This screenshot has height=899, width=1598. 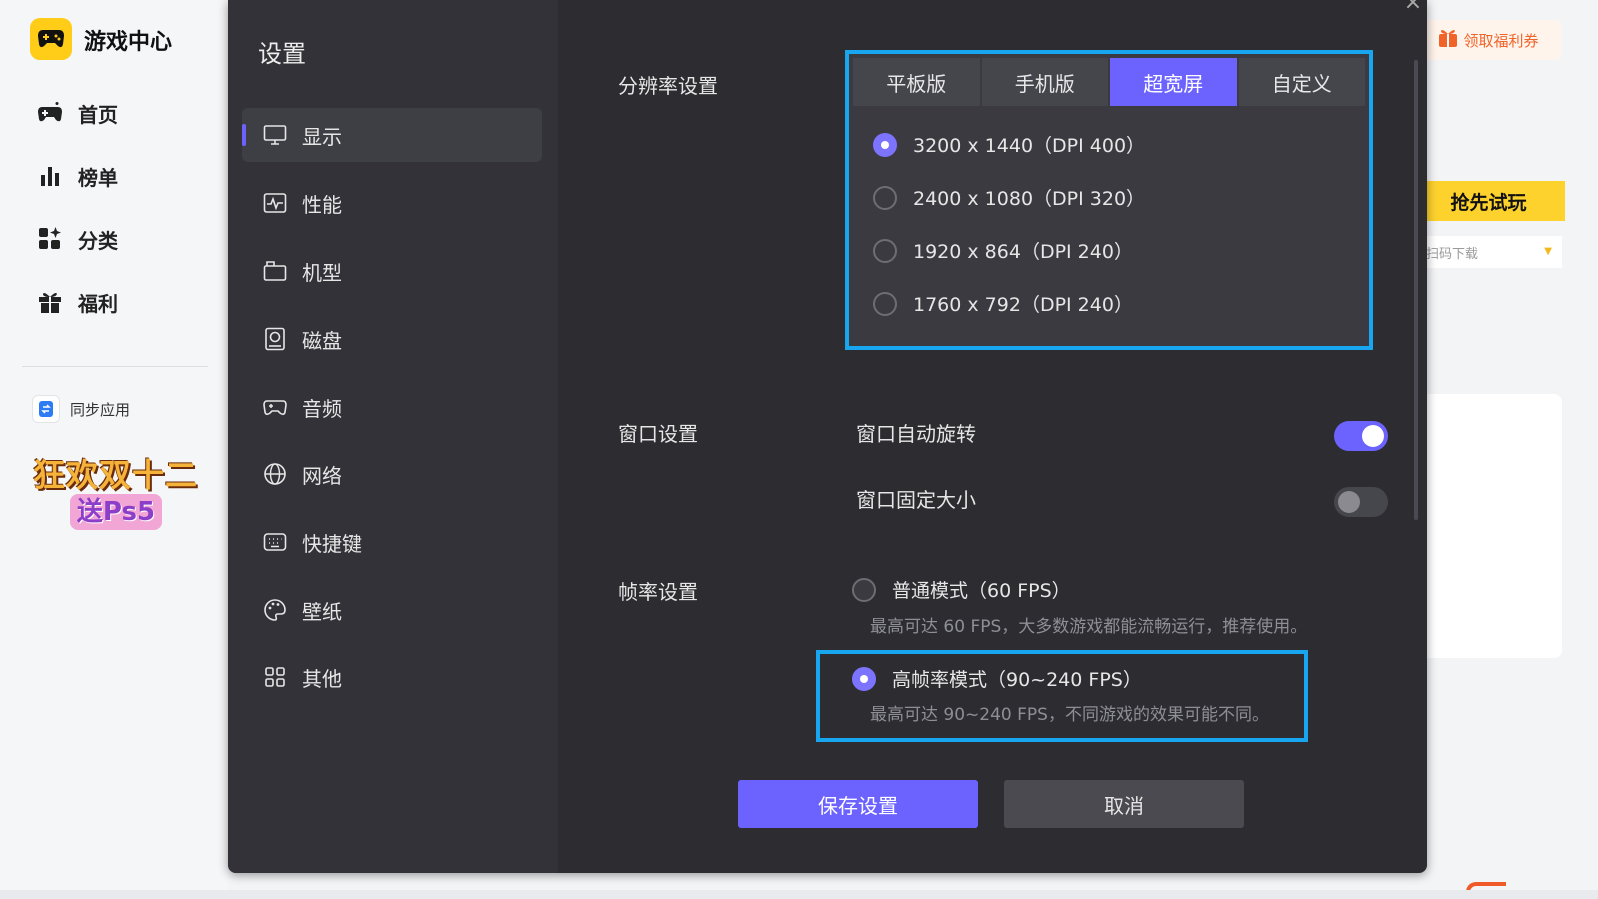 What do you see at coordinates (1413, 7) in the screenshot?
I see `close-icon: ×` at bounding box center [1413, 7].